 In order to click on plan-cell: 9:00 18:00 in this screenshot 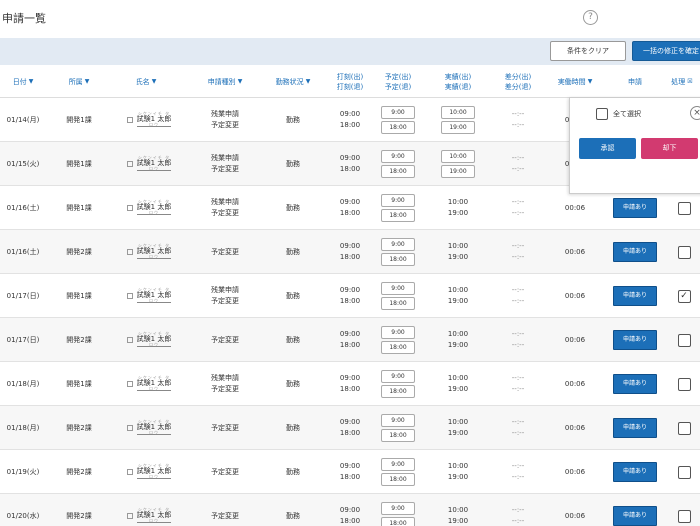, I will do `click(398, 252)`.